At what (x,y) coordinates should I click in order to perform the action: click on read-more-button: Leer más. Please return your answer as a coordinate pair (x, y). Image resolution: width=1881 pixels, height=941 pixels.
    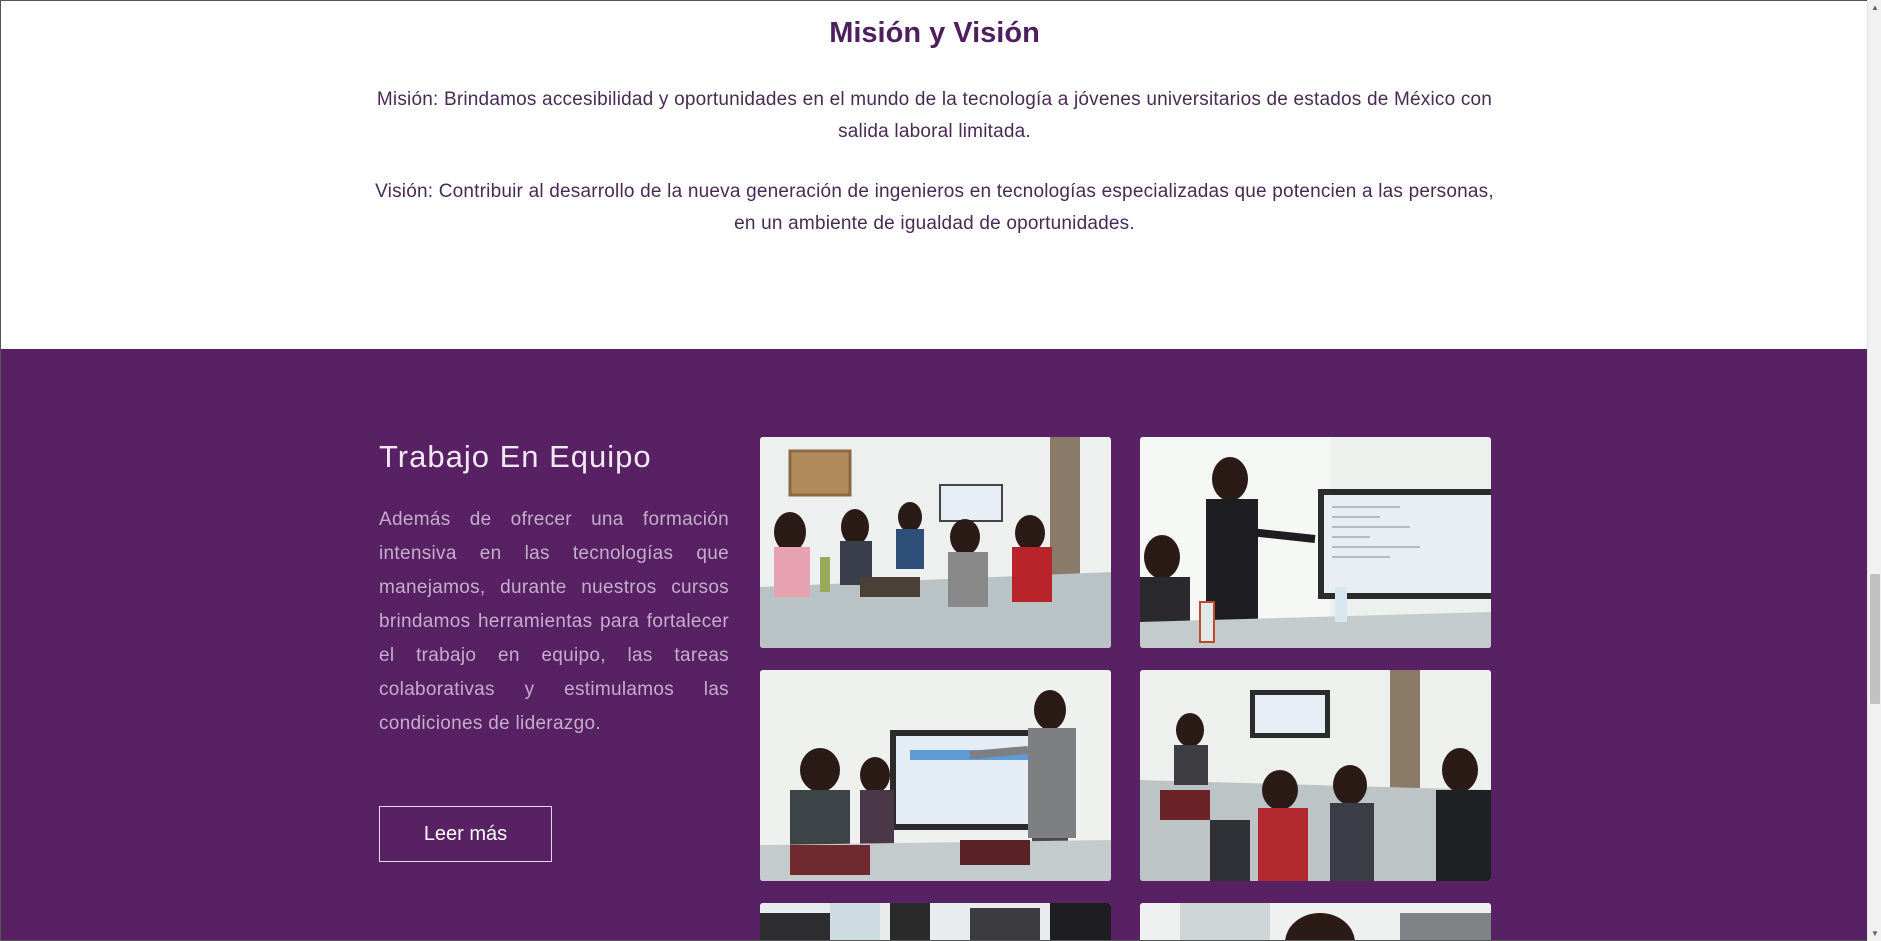
    Looking at the image, I should click on (465, 834).